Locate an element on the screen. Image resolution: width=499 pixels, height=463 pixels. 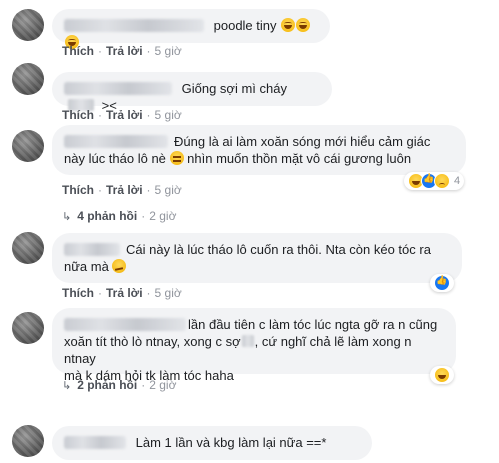
comment-text-line2a: này lúc tháo lô nè is located at coordinates (115, 158).